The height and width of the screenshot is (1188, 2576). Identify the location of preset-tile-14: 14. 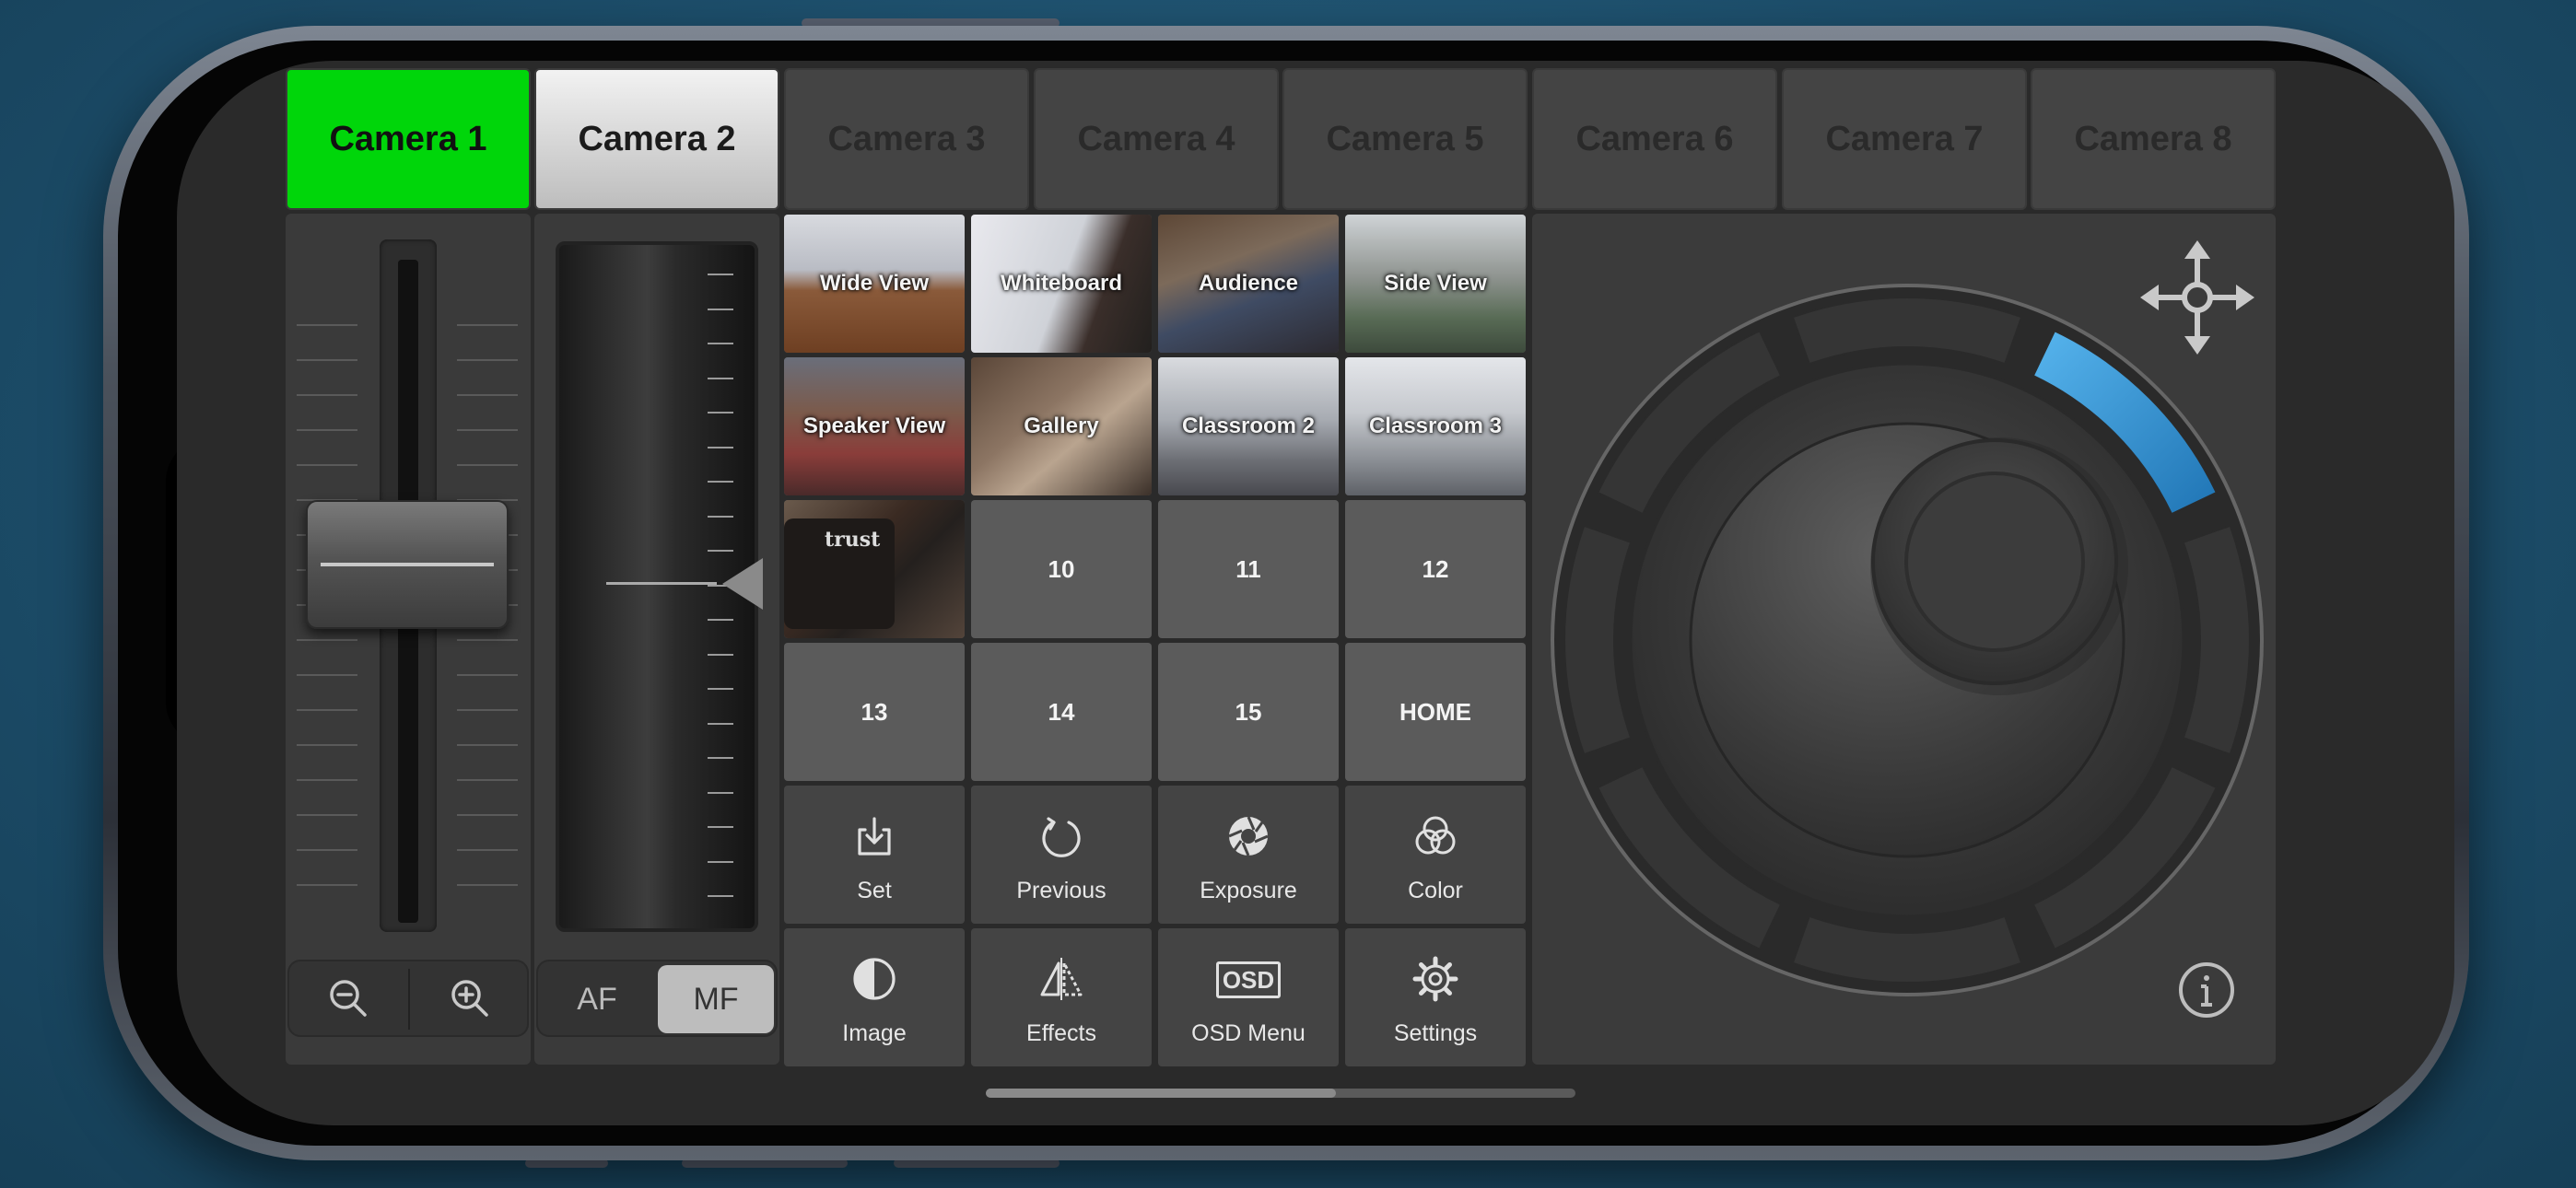
(1061, 712).